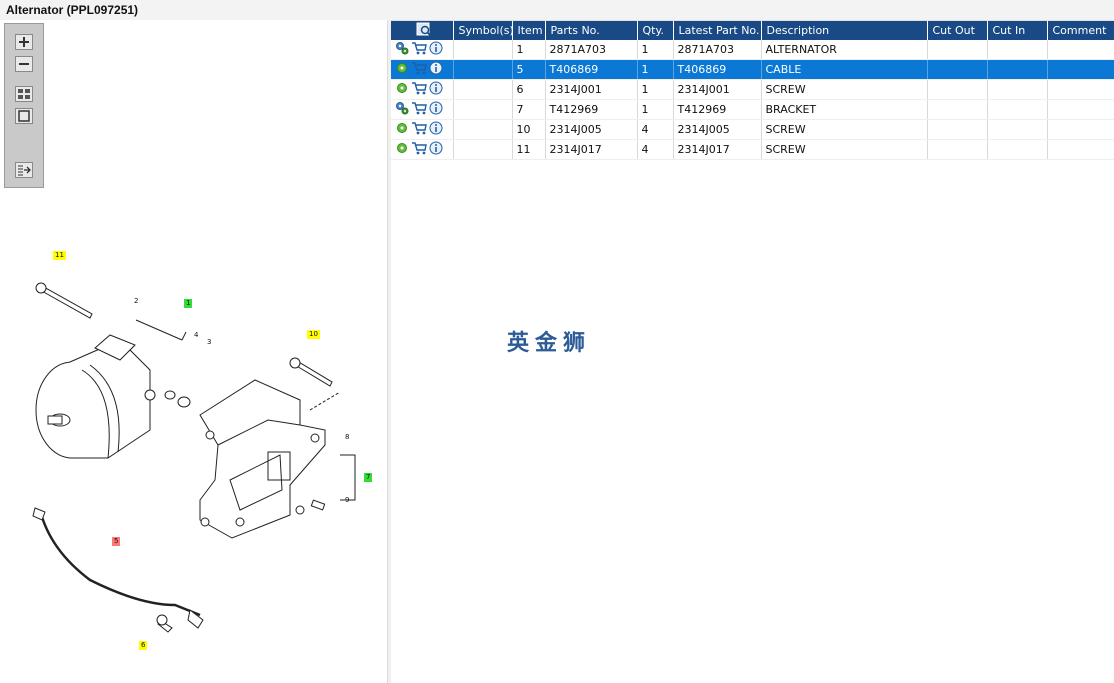  I want to click on callout-label: 11, so click(59, 255).